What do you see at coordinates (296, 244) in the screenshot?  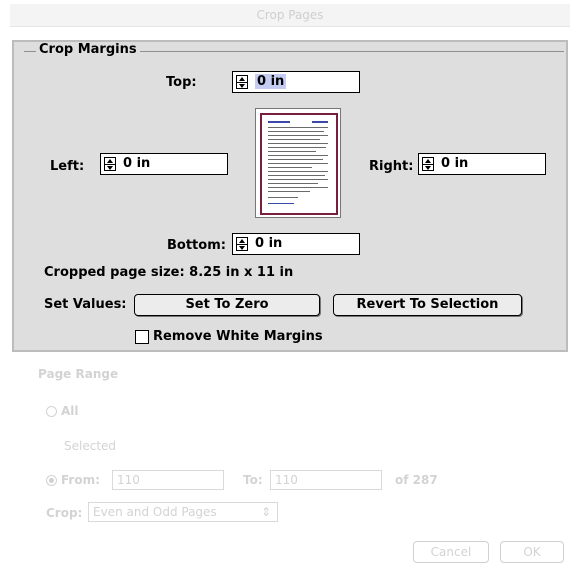 I see `bottom-margin-field: 0 in` at bounding box center [296, 244].